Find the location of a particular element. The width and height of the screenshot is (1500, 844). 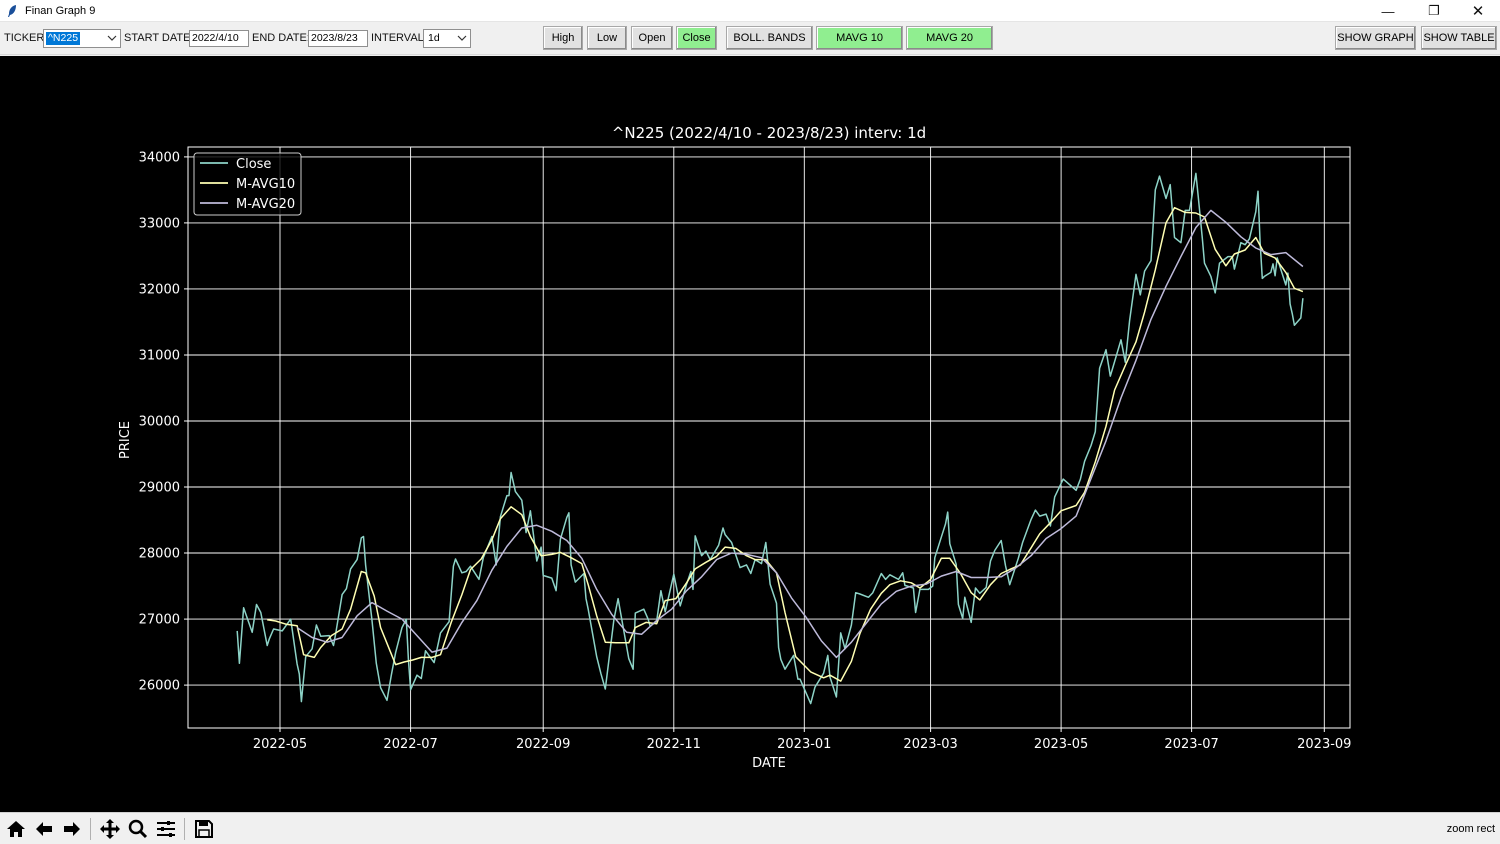

configure-icon is located at coordinates (166, 829).